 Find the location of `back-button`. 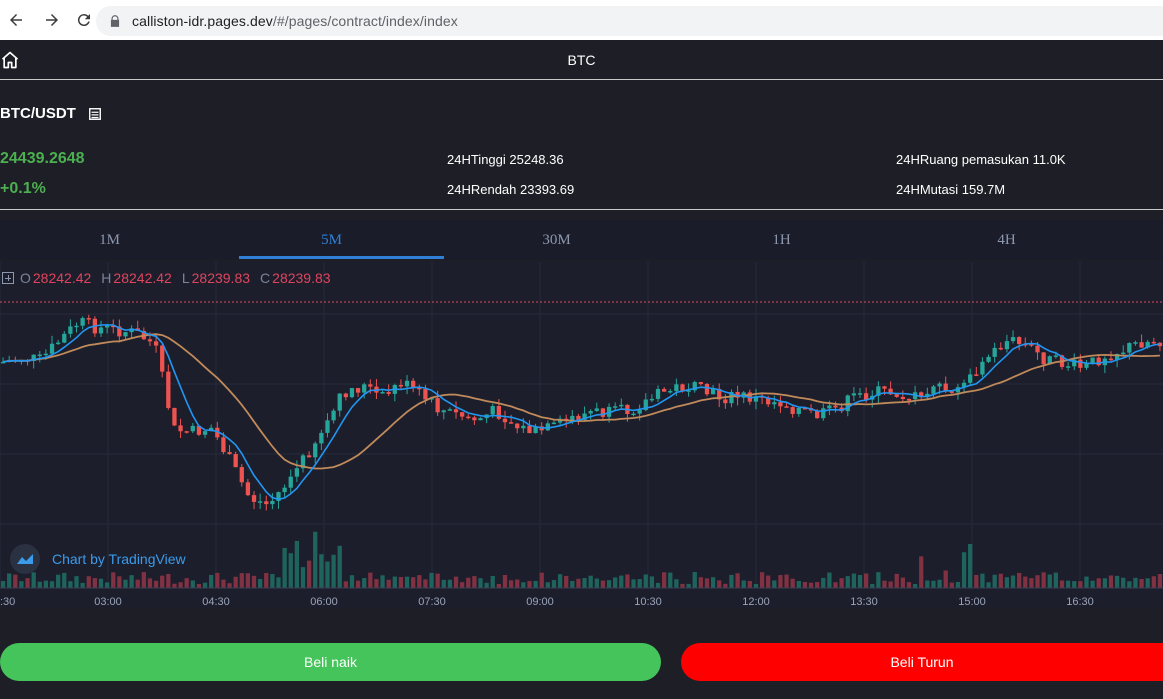

back-button is located at coordinates (16, 20).